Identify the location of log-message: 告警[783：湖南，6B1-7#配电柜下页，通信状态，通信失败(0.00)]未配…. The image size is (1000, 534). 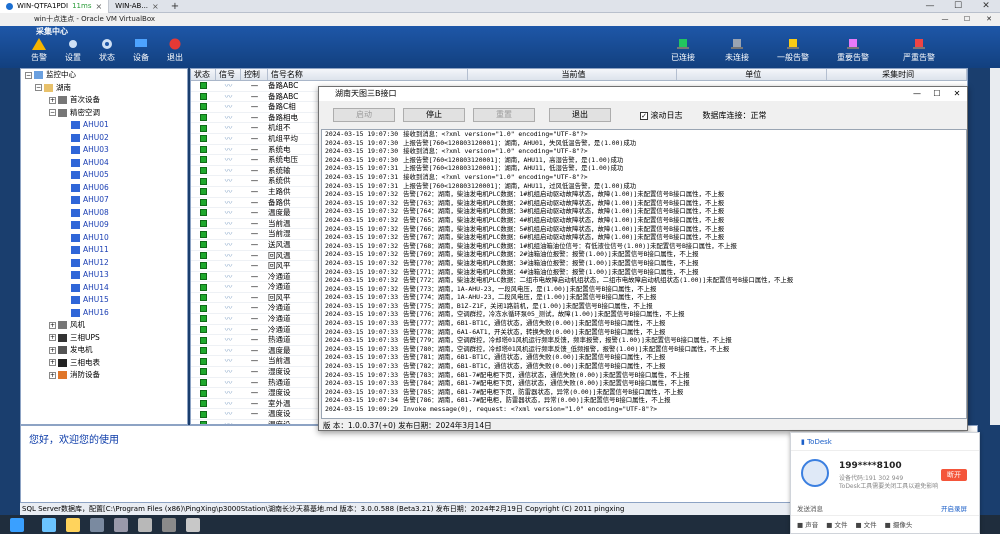
(546, 374).